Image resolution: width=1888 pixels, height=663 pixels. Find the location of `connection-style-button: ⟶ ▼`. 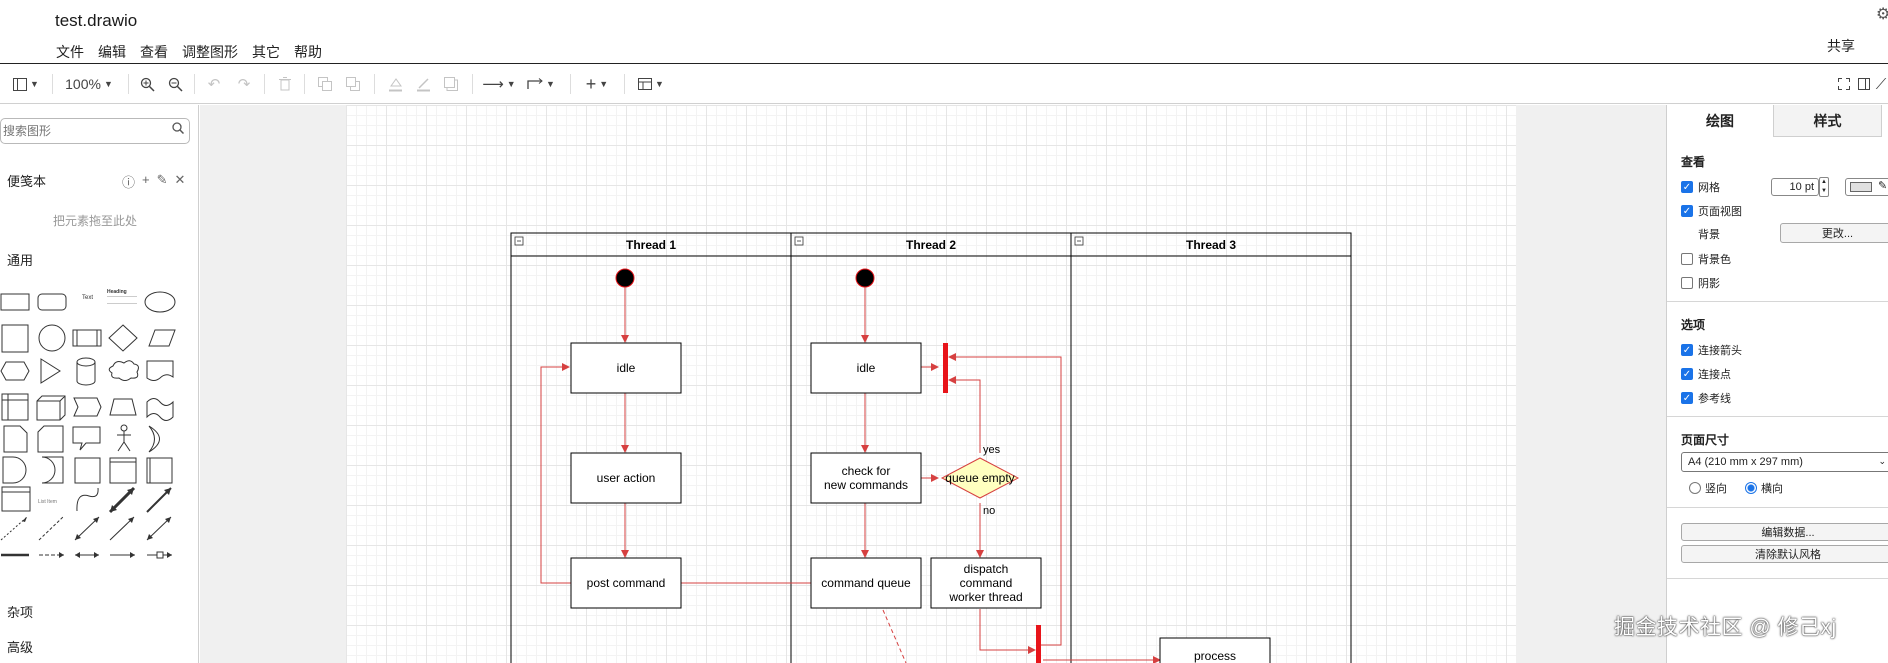

connection-style-button: ⟶ ▼ is located at coordinates (499, 84).